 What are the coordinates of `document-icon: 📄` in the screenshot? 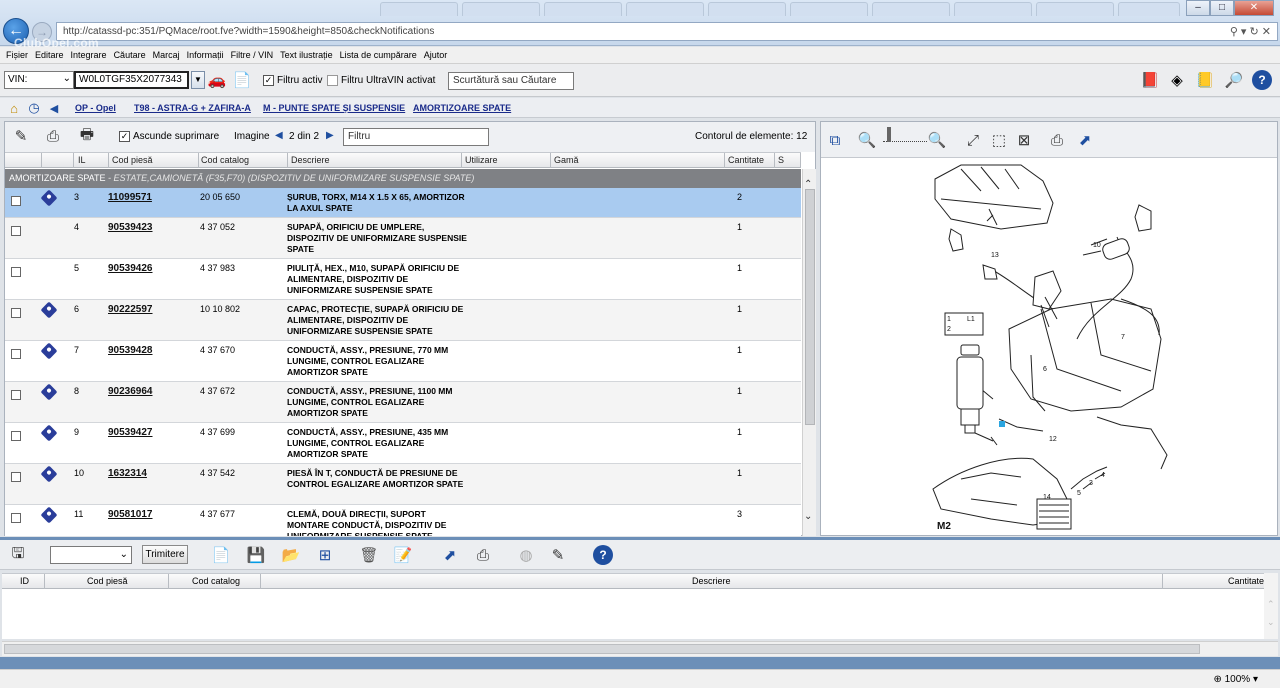 It's located at (242, 80).